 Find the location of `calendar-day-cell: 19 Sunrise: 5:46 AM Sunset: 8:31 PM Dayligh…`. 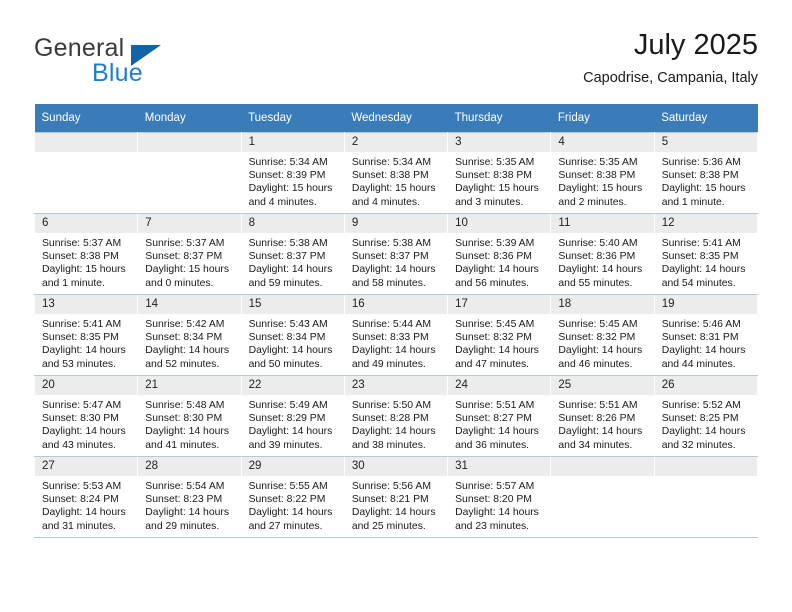

calendar-day-cell: 19 Sunrise: 5:46 AM Sunset: 8:31 PM Dayligh… is located at coordinates (706, 335).